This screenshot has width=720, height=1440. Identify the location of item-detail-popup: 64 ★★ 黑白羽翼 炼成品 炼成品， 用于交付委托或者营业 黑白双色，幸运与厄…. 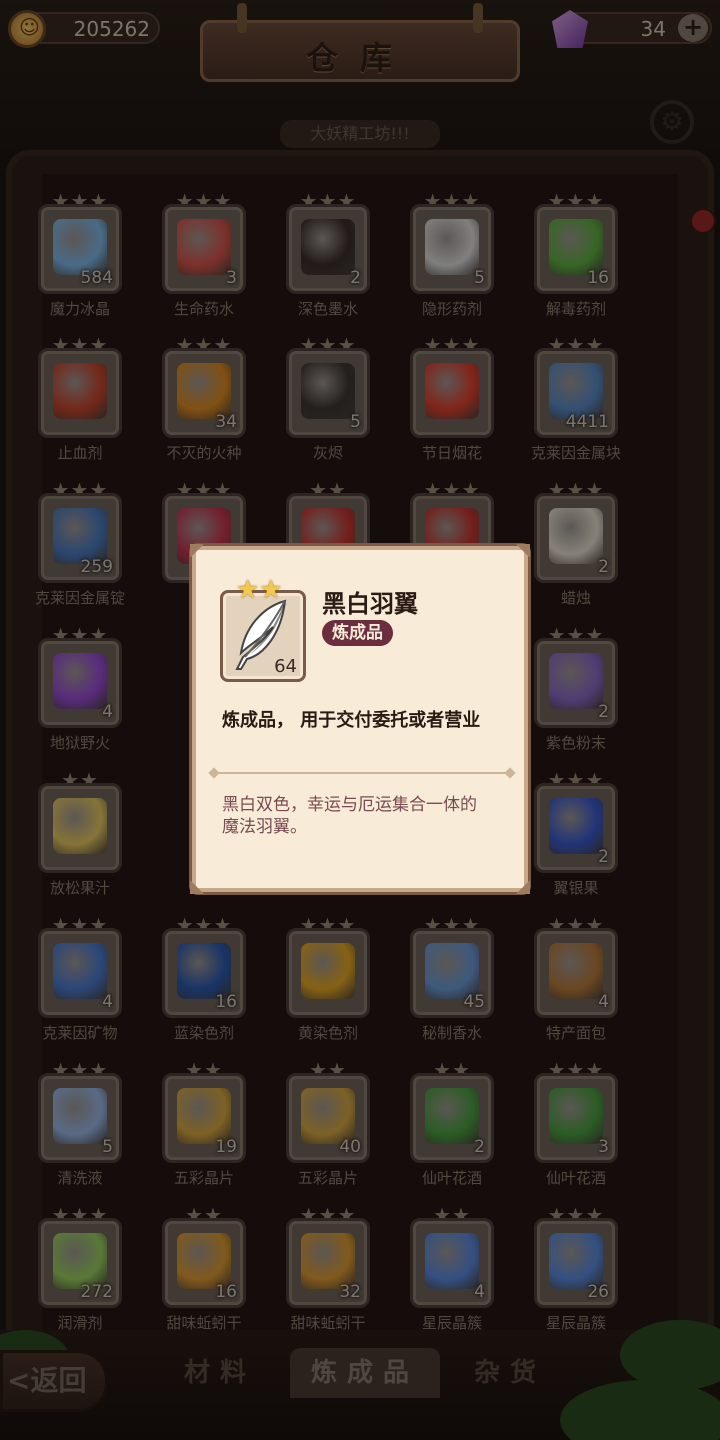
(360, 719).